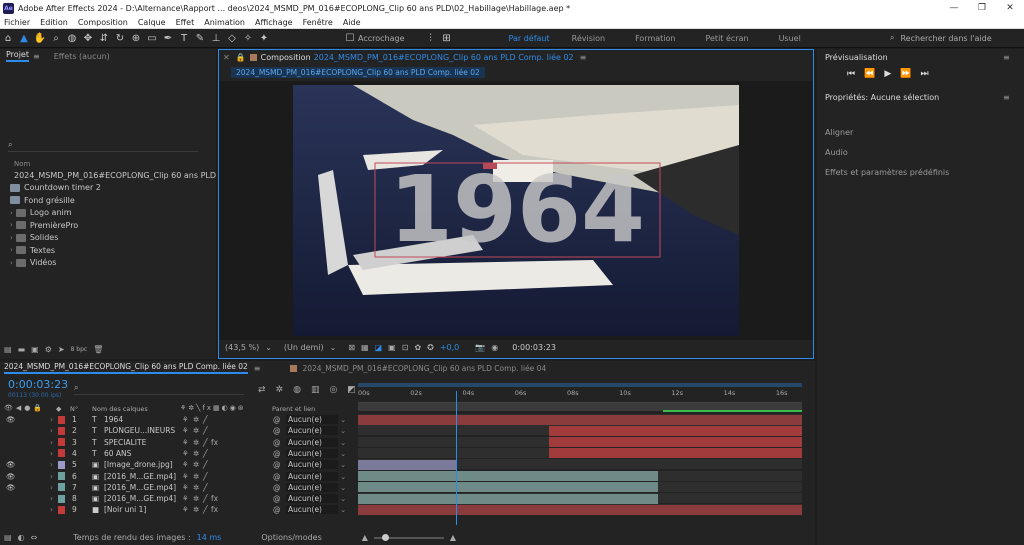 The image size is (1024, 545). What do you see at coordinates (103, 146) in the screenshot?
I see `project-search: ⌕` at bounding box center [103, 146].